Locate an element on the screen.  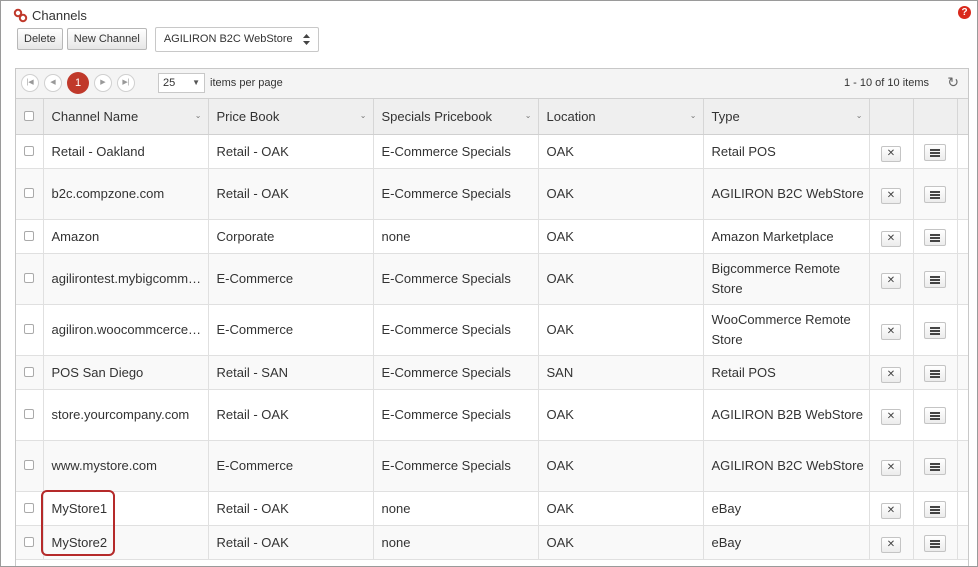
refresh-icon: ↻ is located at coordinates (953, 82).